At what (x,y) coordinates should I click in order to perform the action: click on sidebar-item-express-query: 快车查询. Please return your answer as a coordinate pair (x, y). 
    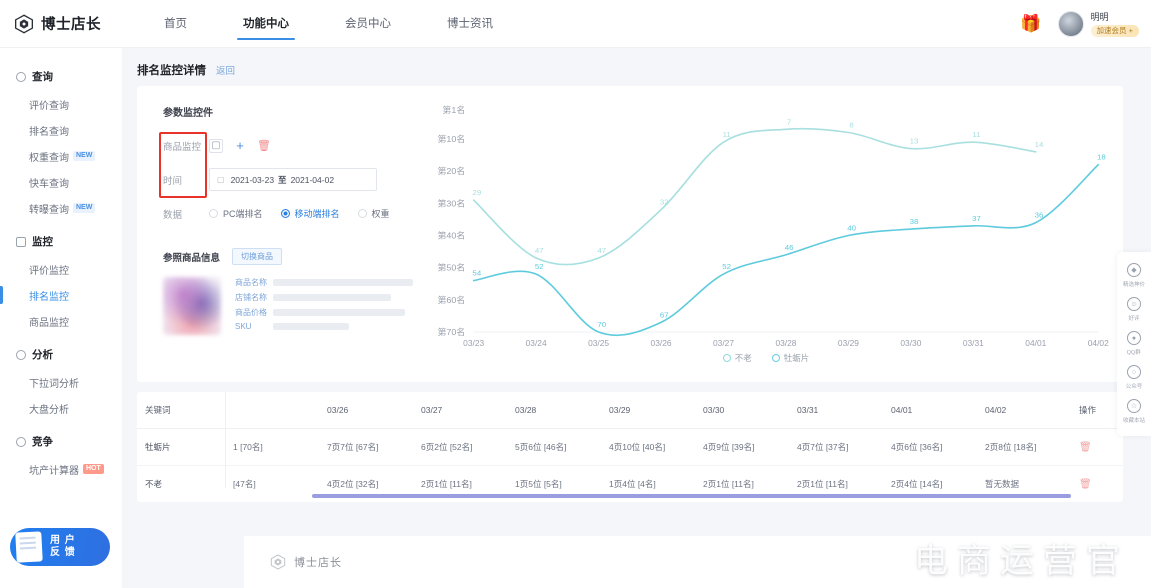
    Looking at the image, I should click on (61, 182).